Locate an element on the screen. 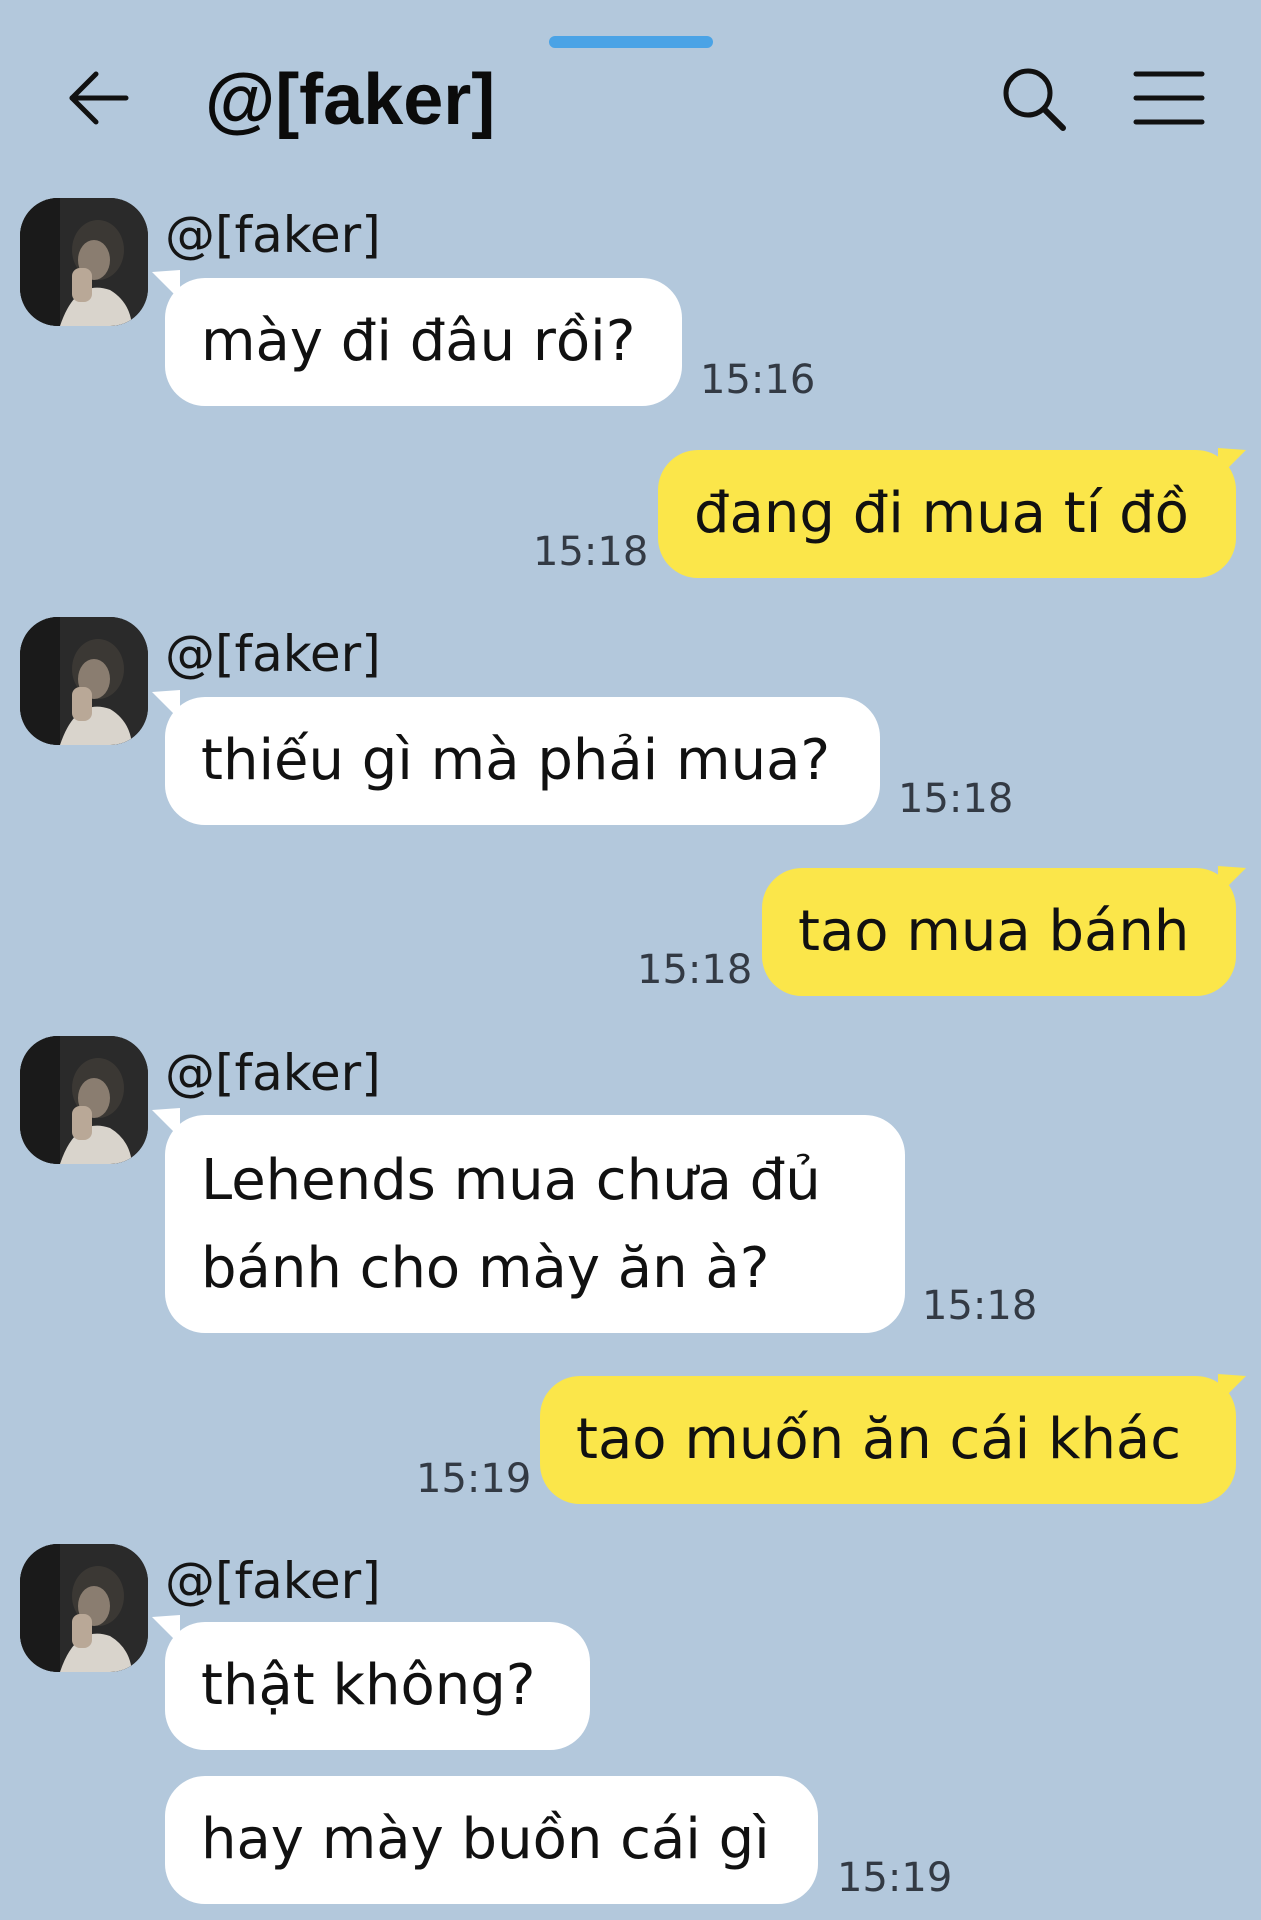 This screenshot has height=1920, width=1261. search-icon is located at coordinates (1034, 99).